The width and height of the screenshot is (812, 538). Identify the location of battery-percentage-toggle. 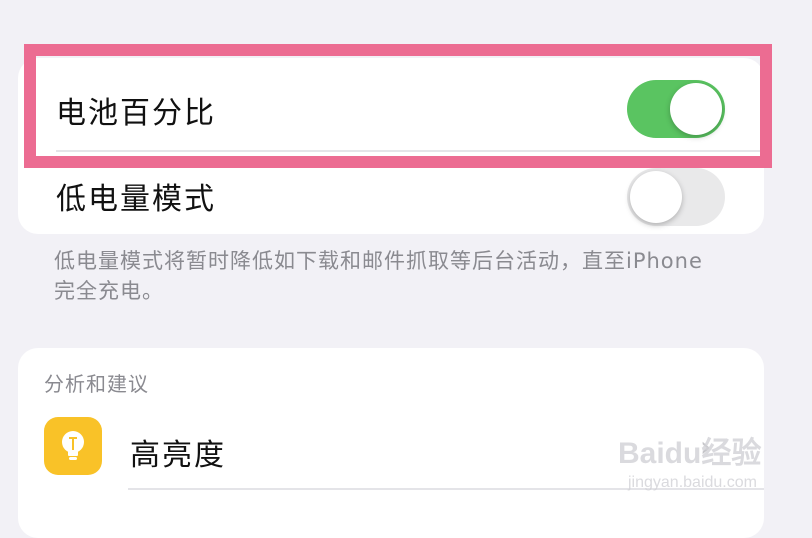
(676, 109).